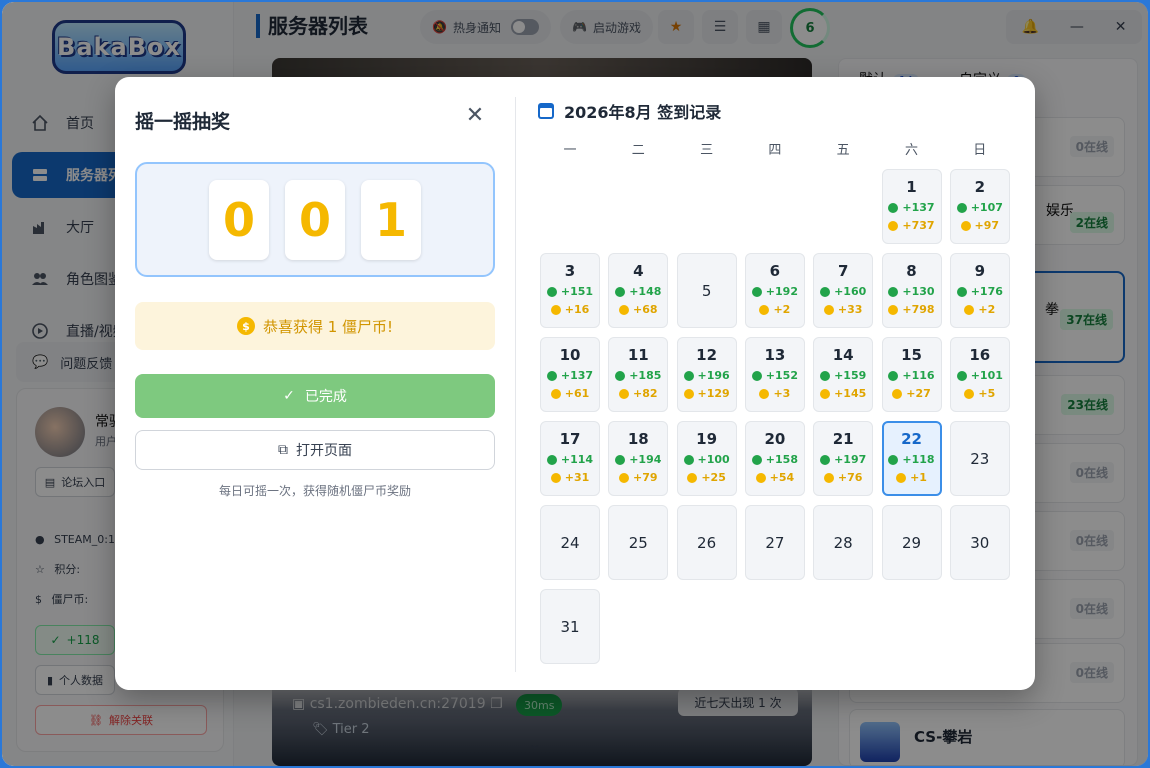 The image size is (1150, 768). I want to click on points-value: +114, so click(577, 459).